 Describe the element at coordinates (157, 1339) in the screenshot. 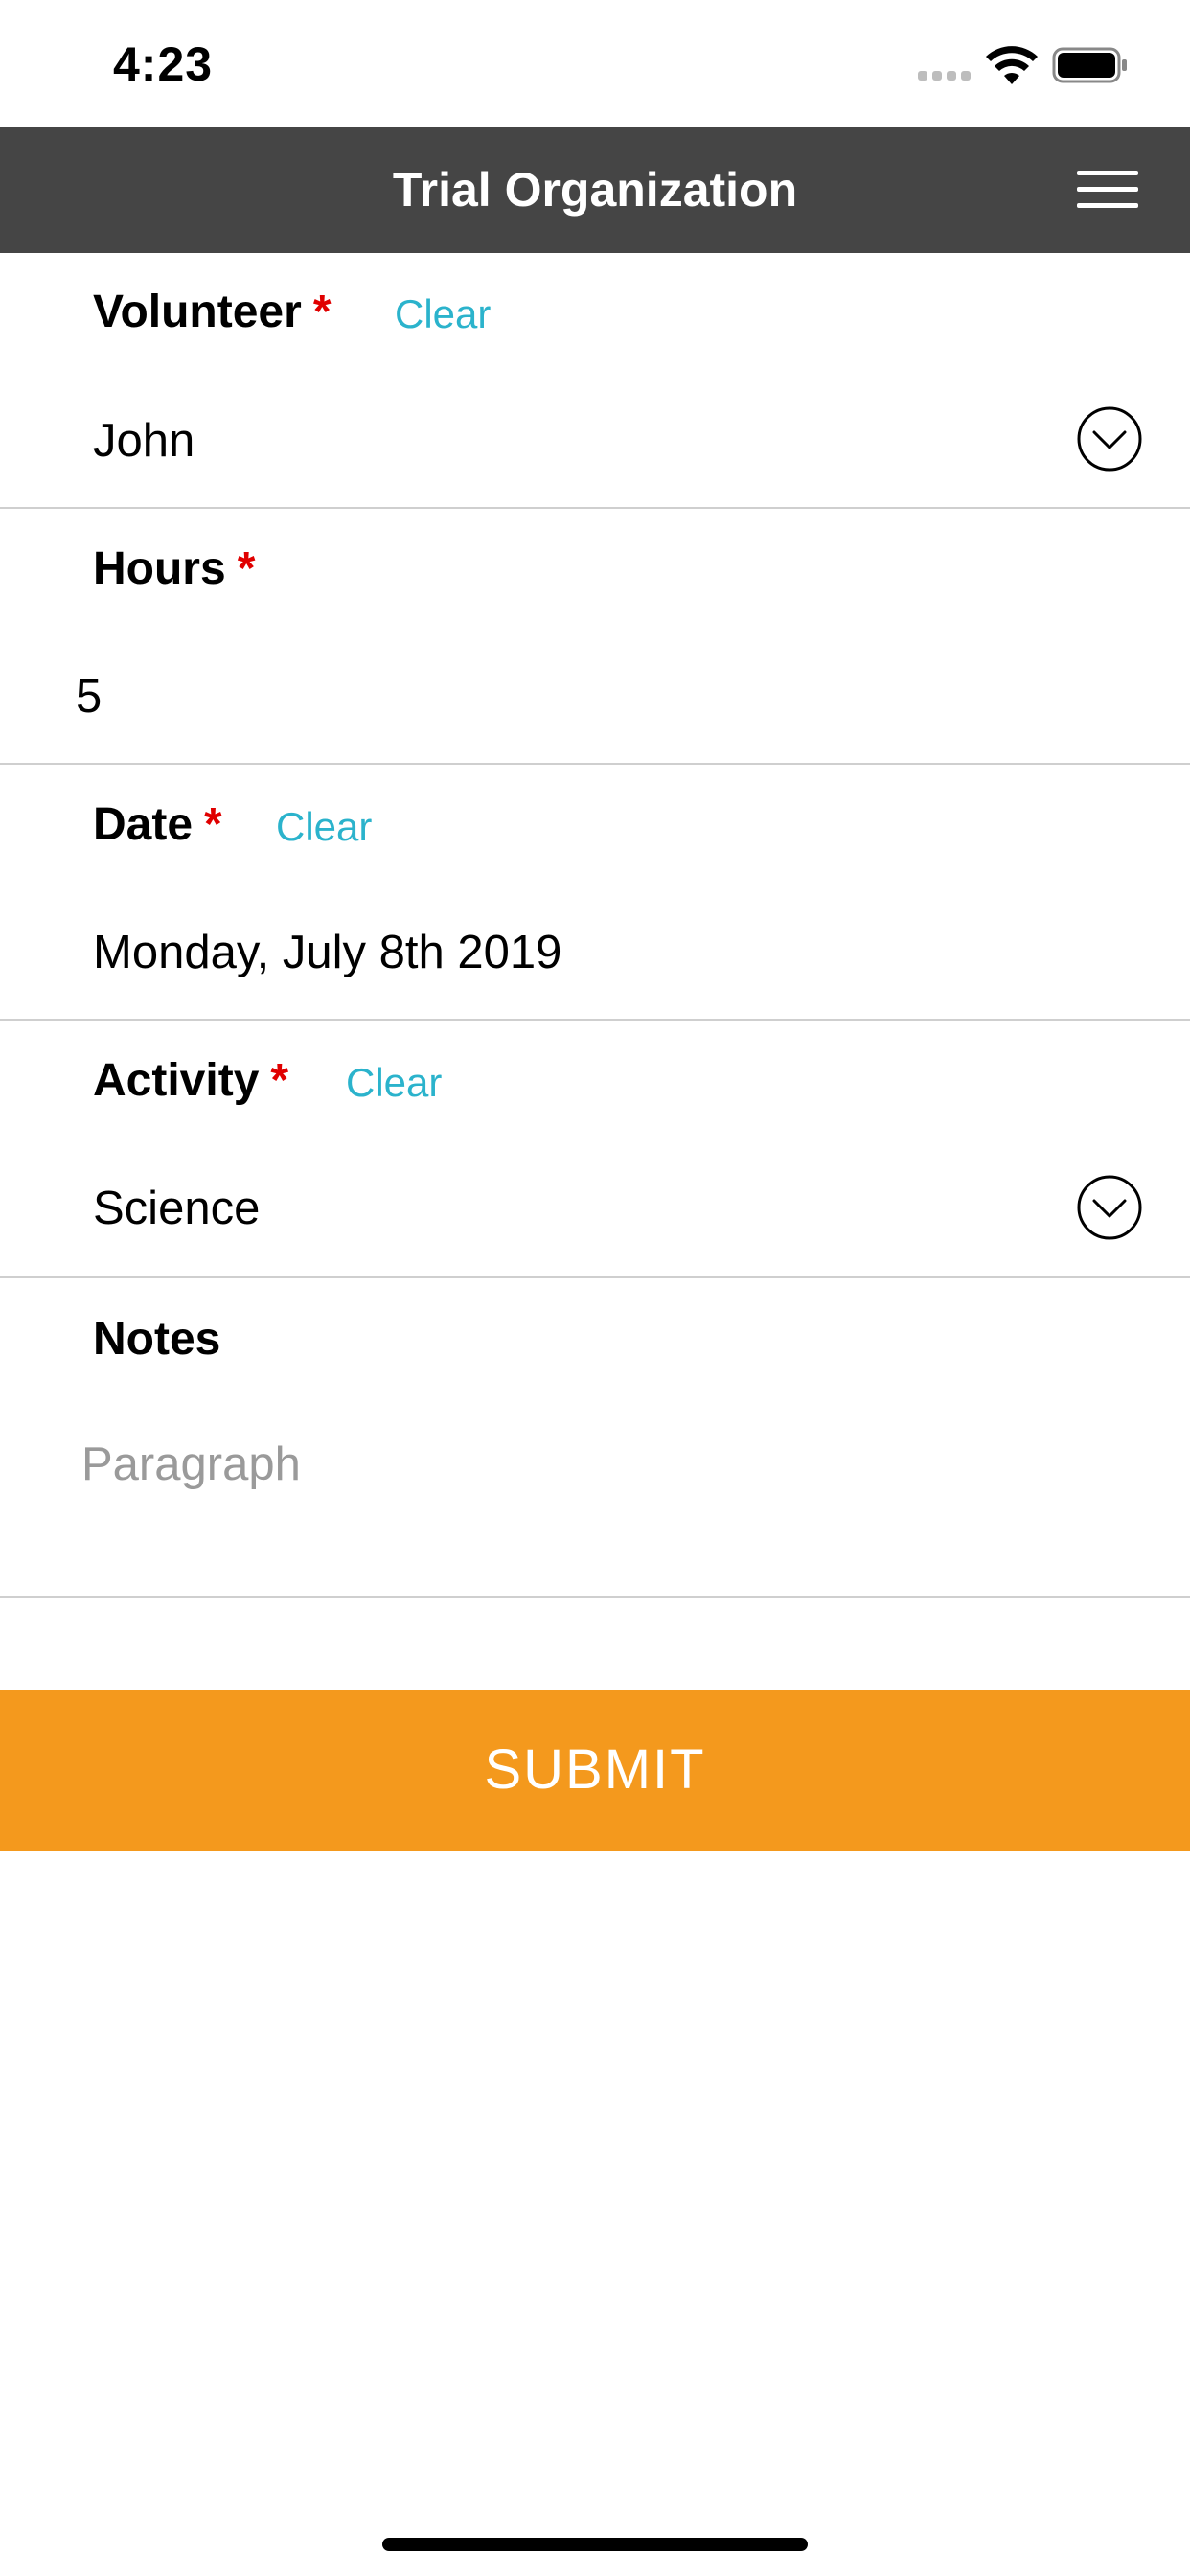

I see `notes-label: Notes` at that location.